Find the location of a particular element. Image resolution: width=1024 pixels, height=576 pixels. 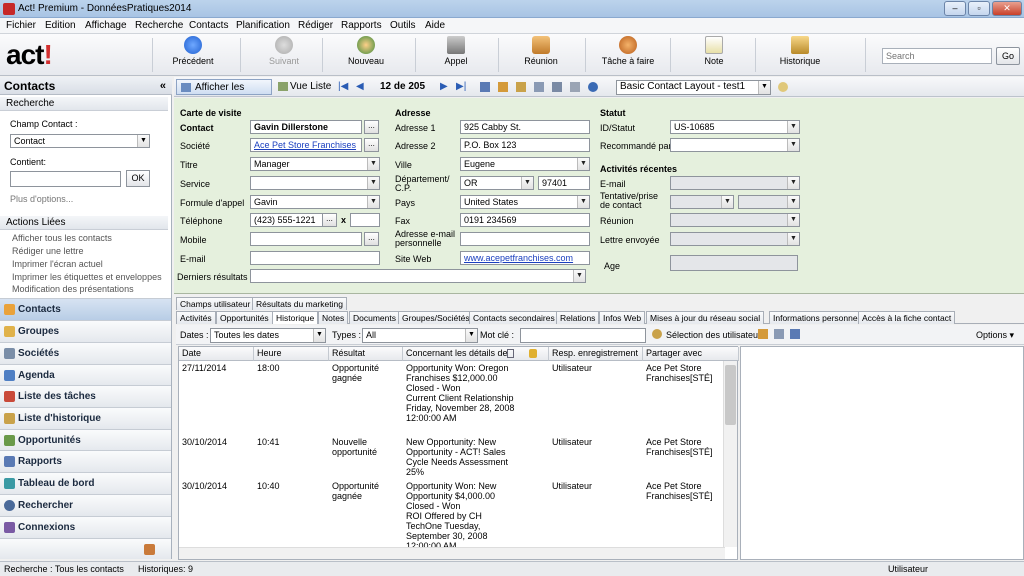

menu-recherche: Recherche is located at coordinates (159, 25).